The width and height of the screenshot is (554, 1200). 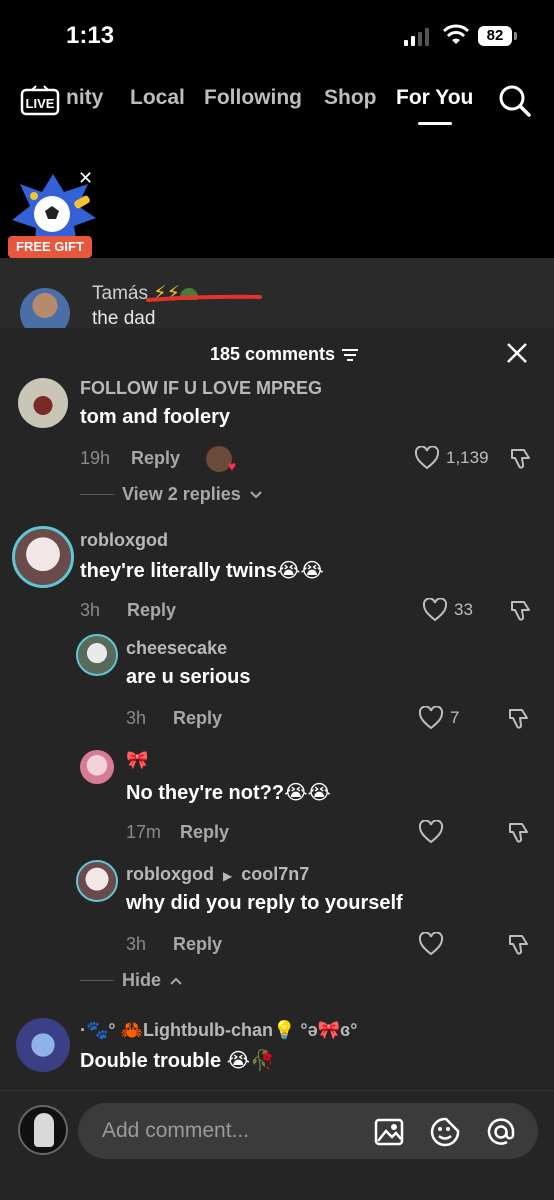 I want to click on comment-text: are u serious, so click(x=188, y=677).